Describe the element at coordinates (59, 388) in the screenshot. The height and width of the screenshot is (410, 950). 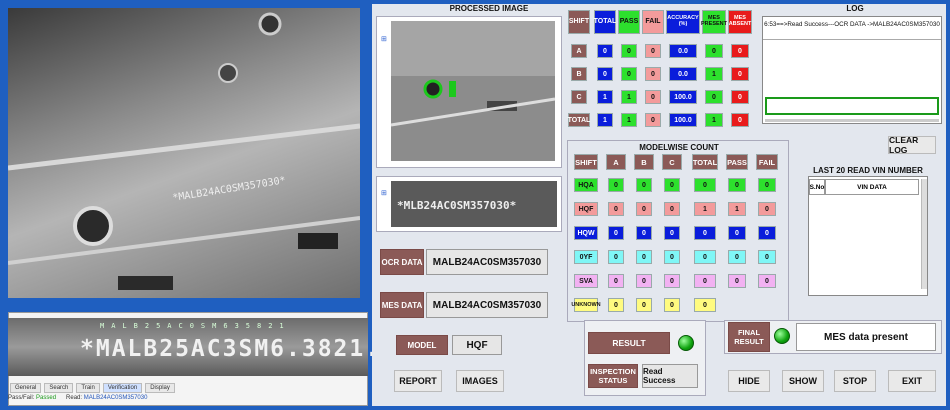
I see `tab-search: Search` at that location.